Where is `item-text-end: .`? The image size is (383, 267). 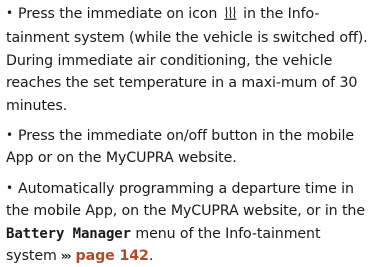
item-text-end: . is located at coordinates (151, 256).